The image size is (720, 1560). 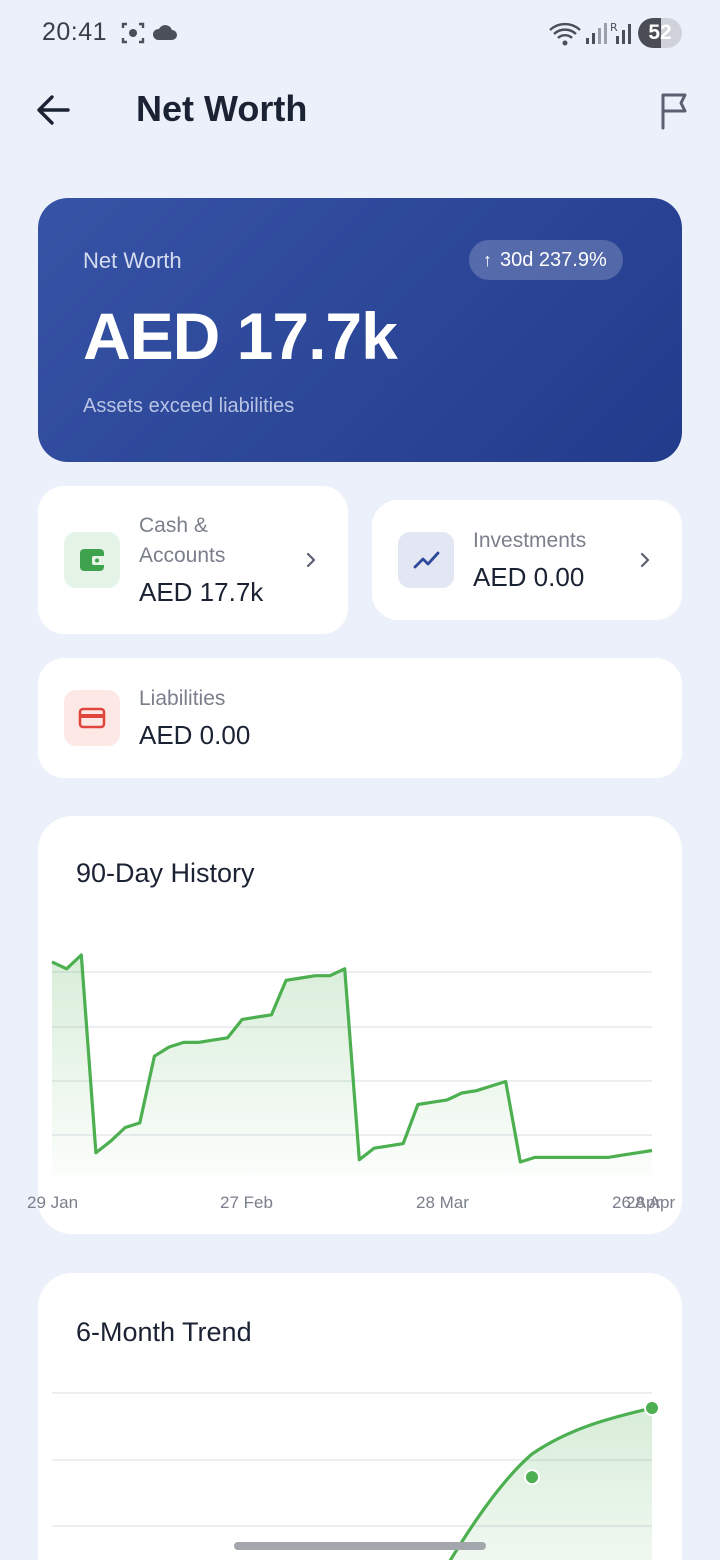 I want to click on credit-card-icon, so click(x=92, y=718).